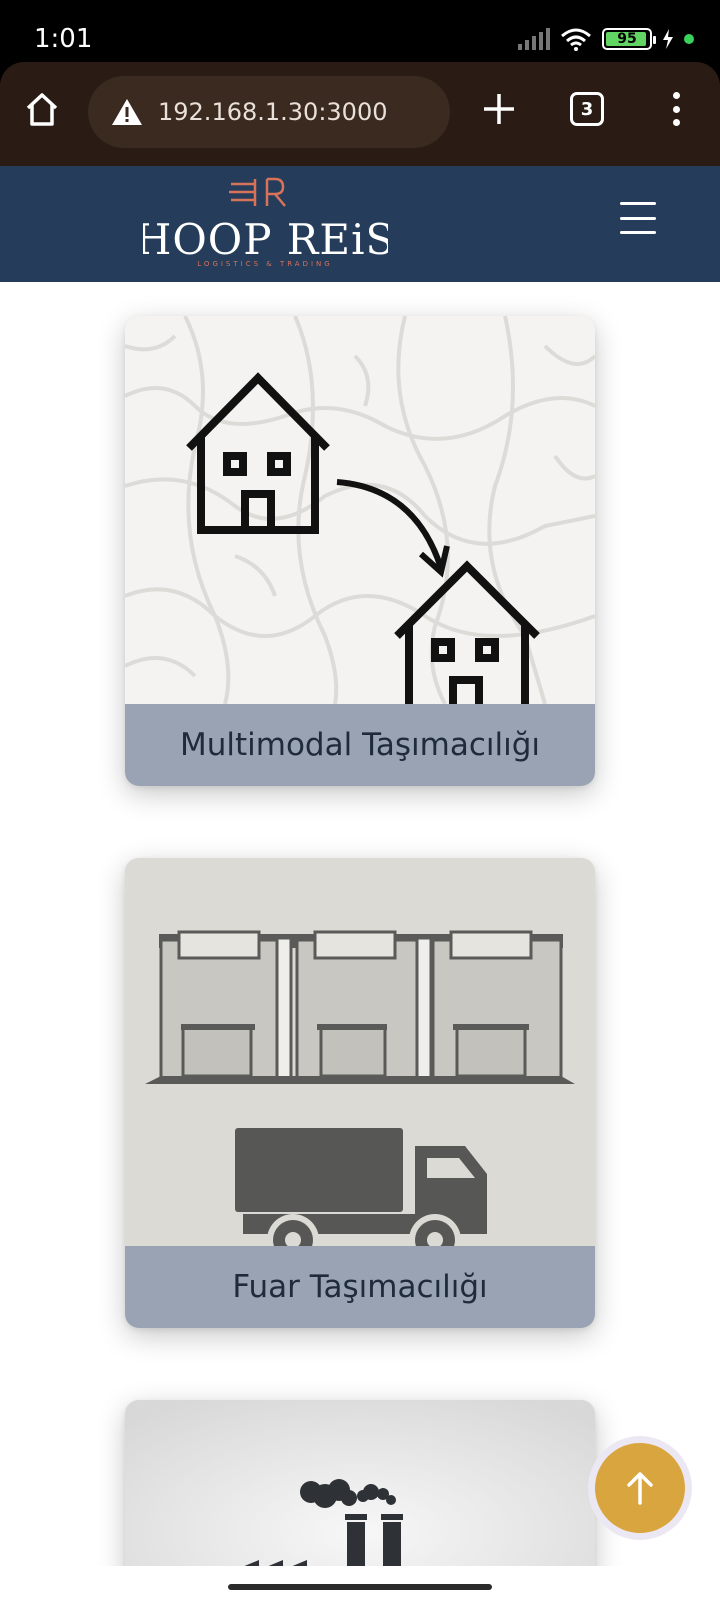 This screenshot has height=1600, width=720. I want to click on arrow-up-icon, so click(640, 1488).